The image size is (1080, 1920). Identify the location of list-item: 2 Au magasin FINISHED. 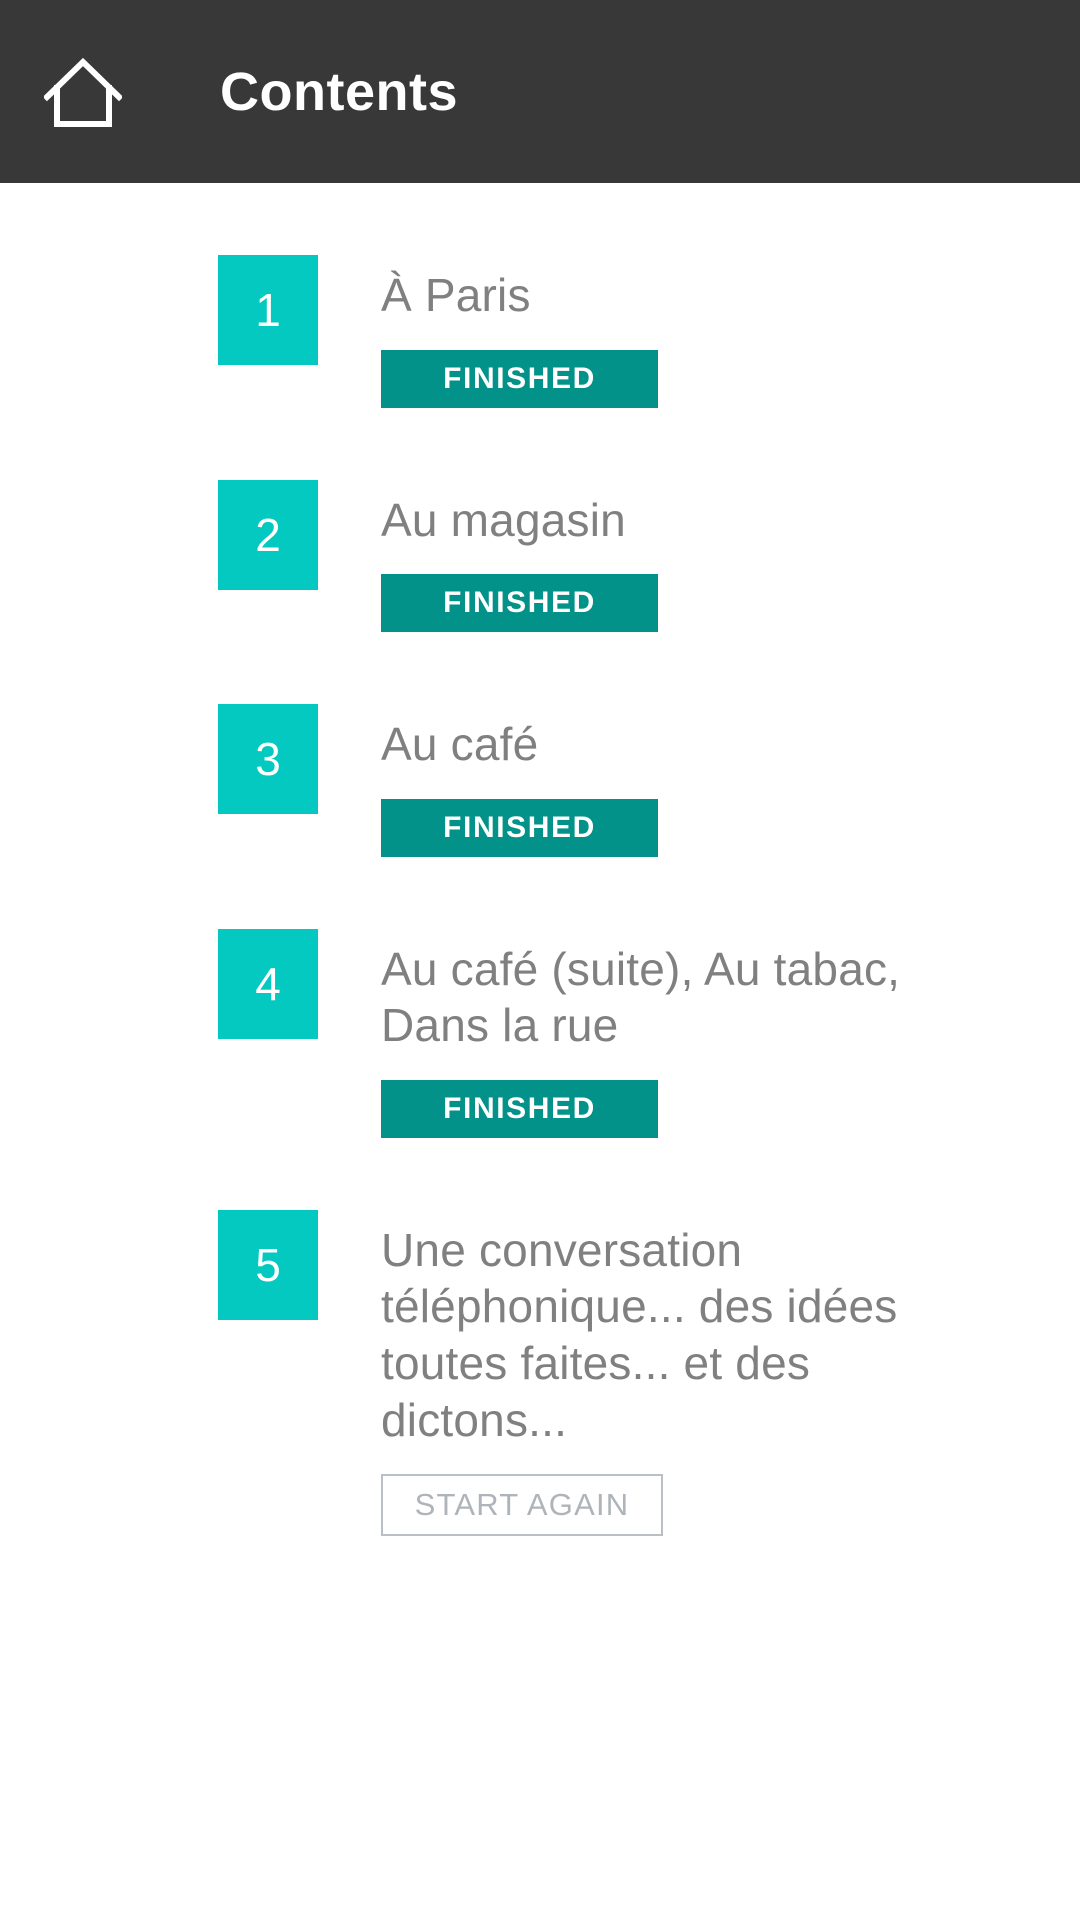
(540, 556).